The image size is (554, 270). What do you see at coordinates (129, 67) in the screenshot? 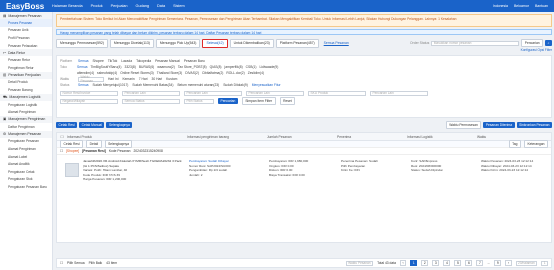
I see `store-chip: 3323(8)` at bounding box center [129, 67].